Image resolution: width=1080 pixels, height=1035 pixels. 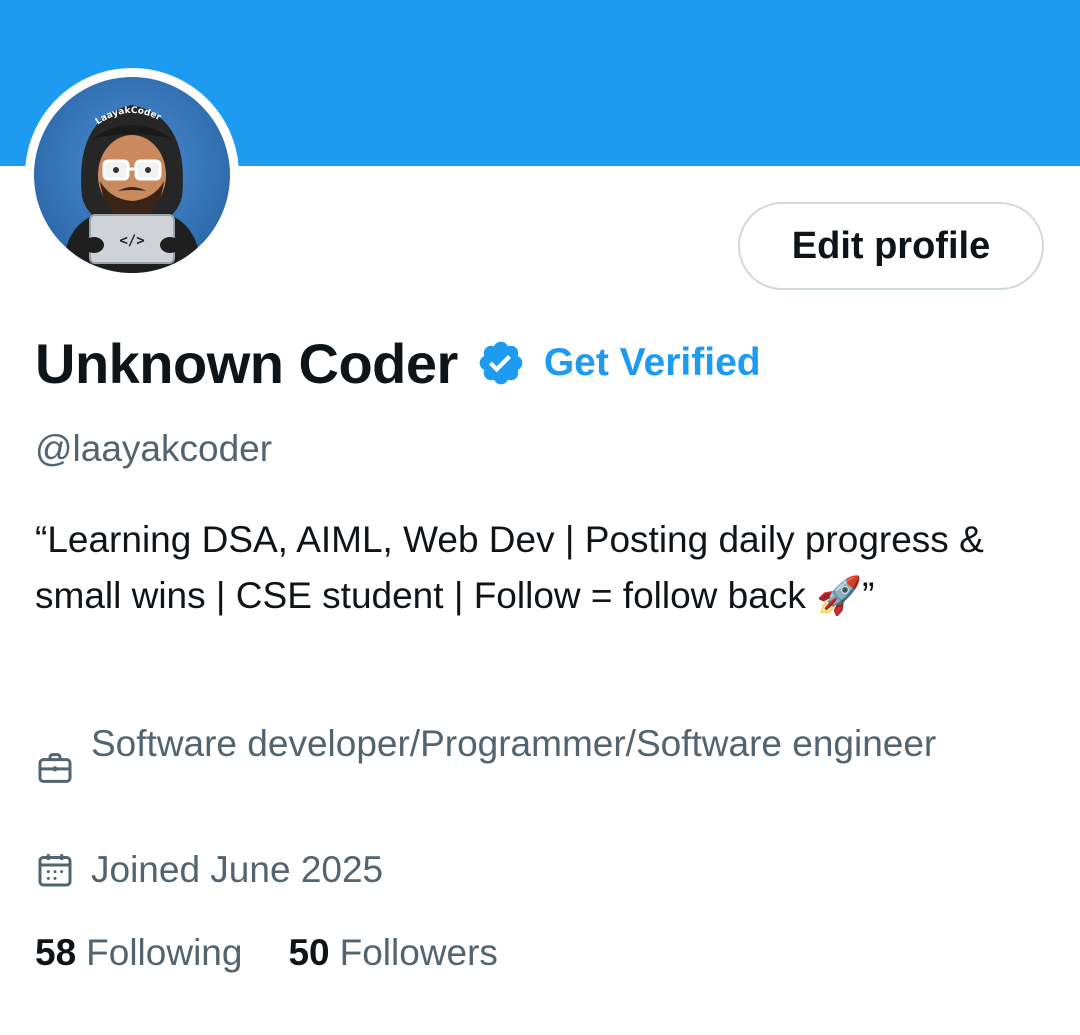 What do you see at coordinates (237, 869) in the screenshot?
I see `joined-date-text: Joined June 2025` at bounding box center [237, 869].